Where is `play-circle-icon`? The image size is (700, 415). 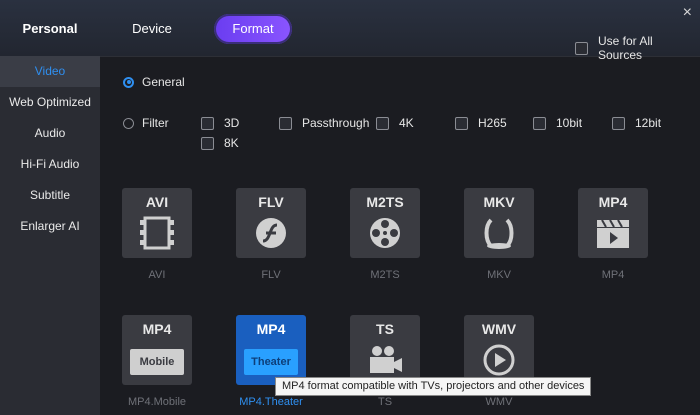 play-circle-icon is located at coordinates (499, 360).